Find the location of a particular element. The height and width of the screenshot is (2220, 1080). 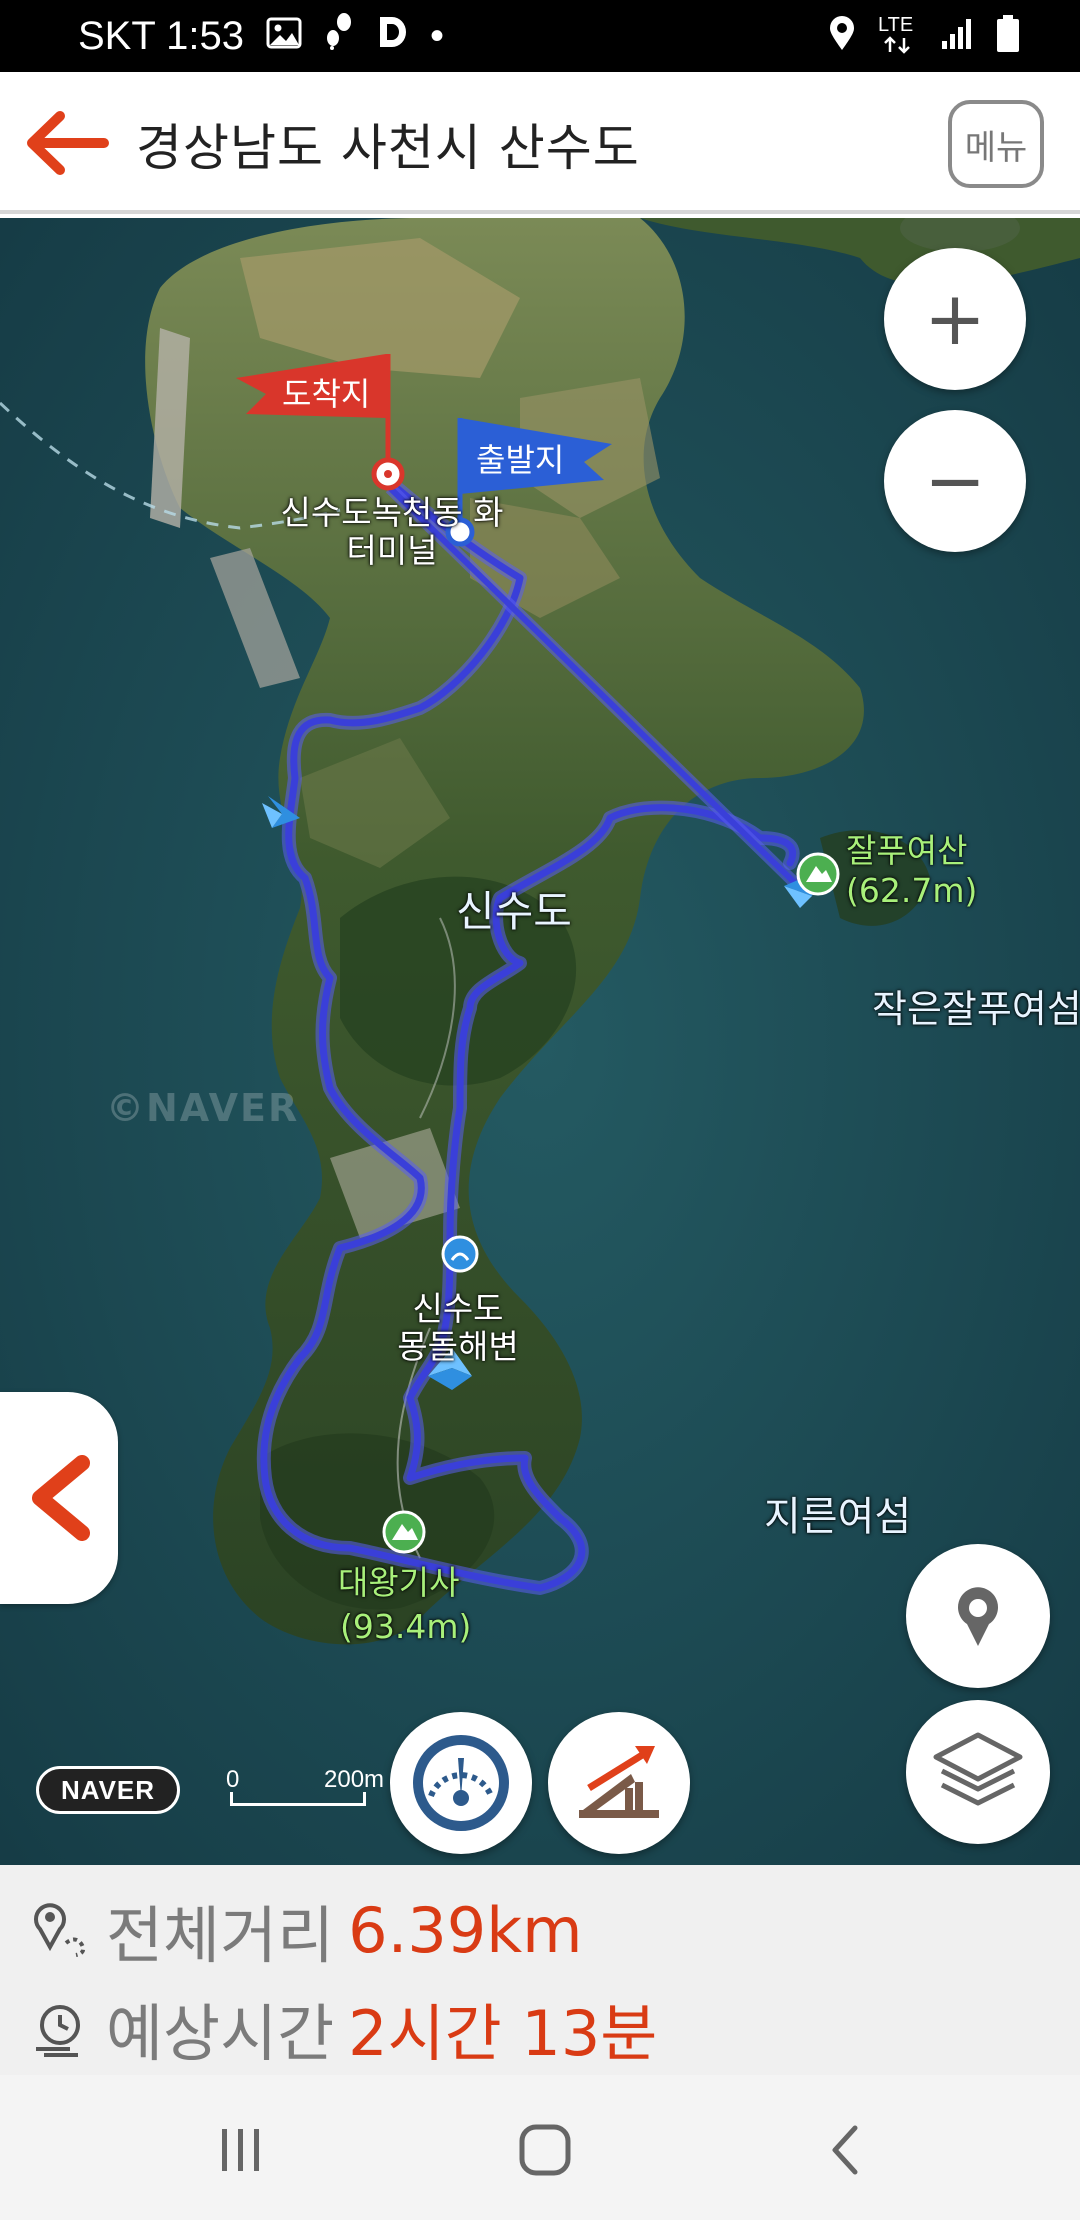

status-right: LTE is located at coordinates (924, 36).